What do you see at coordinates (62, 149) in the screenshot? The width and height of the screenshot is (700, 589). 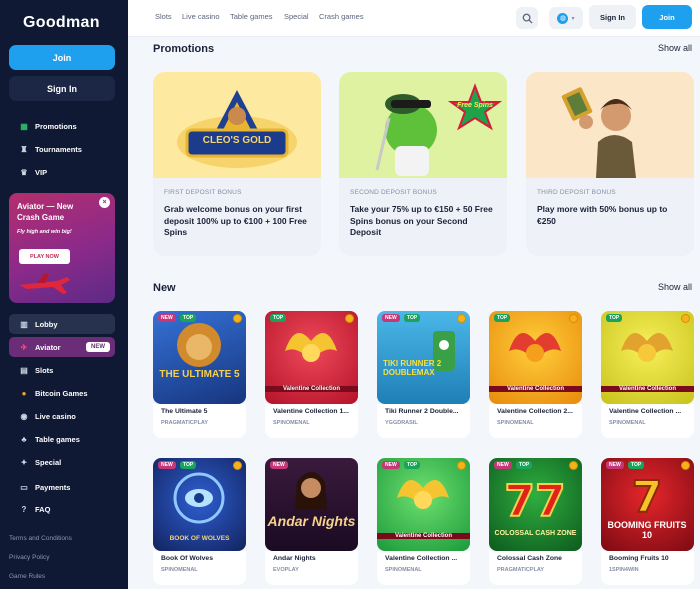 I see `sidebar-item-tournaments: ♜ Tournaments` at bounding box center [62, 149].